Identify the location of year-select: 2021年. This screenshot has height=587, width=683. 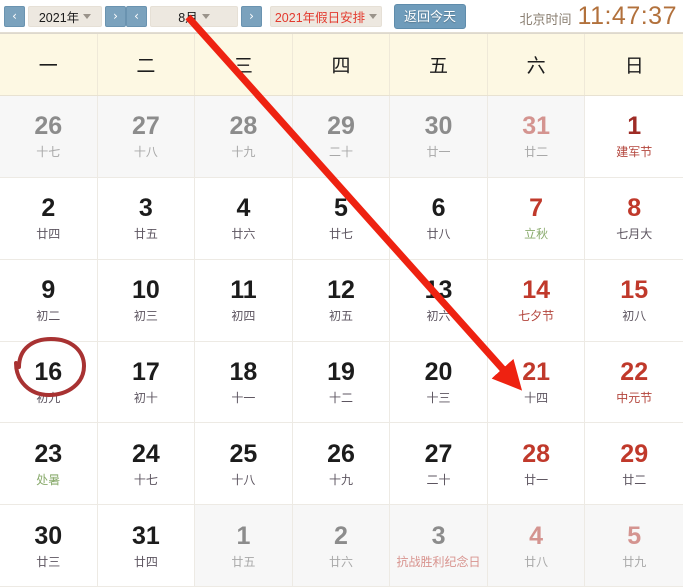
(65, 16).